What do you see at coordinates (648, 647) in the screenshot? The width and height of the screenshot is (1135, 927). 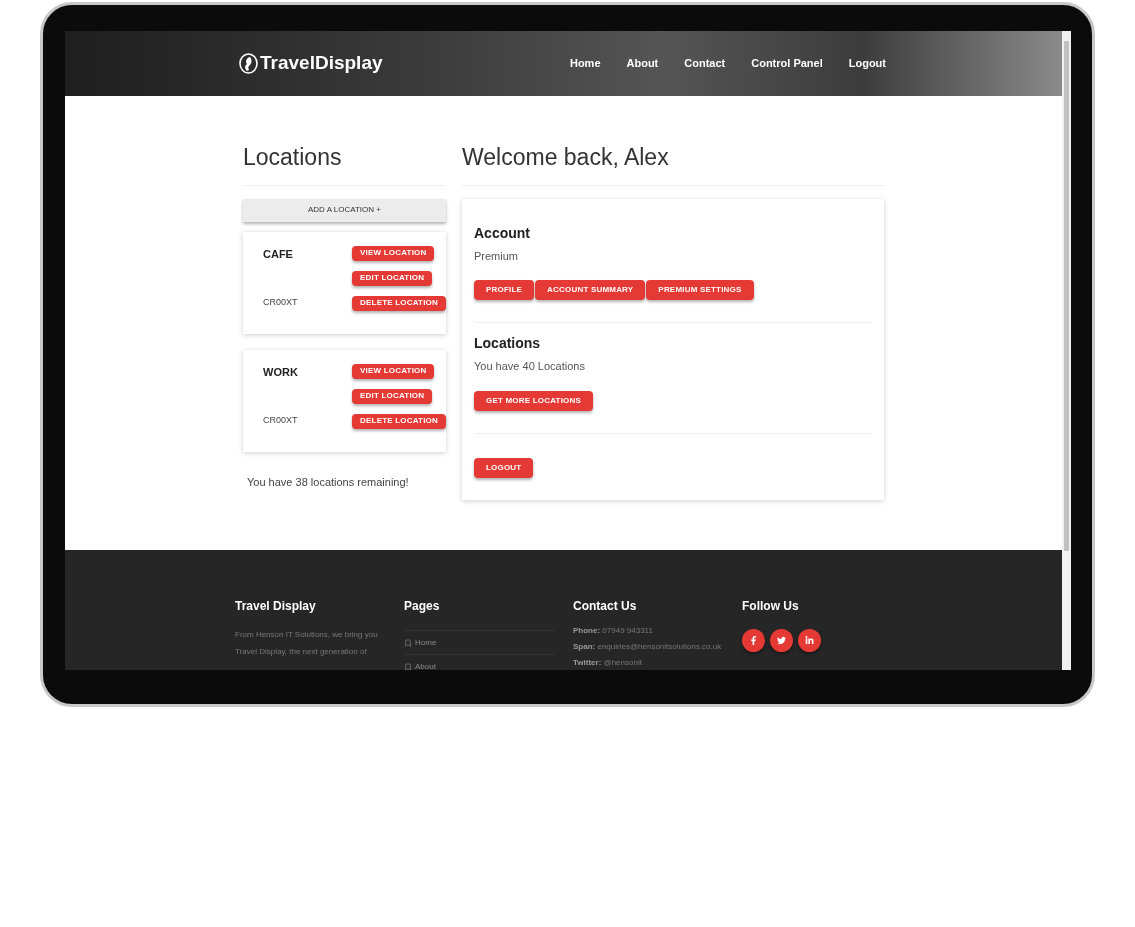 I see `contact-text: Span: enquiries@hensonitsolutions.co.uk` at bounding box center [648, 647].